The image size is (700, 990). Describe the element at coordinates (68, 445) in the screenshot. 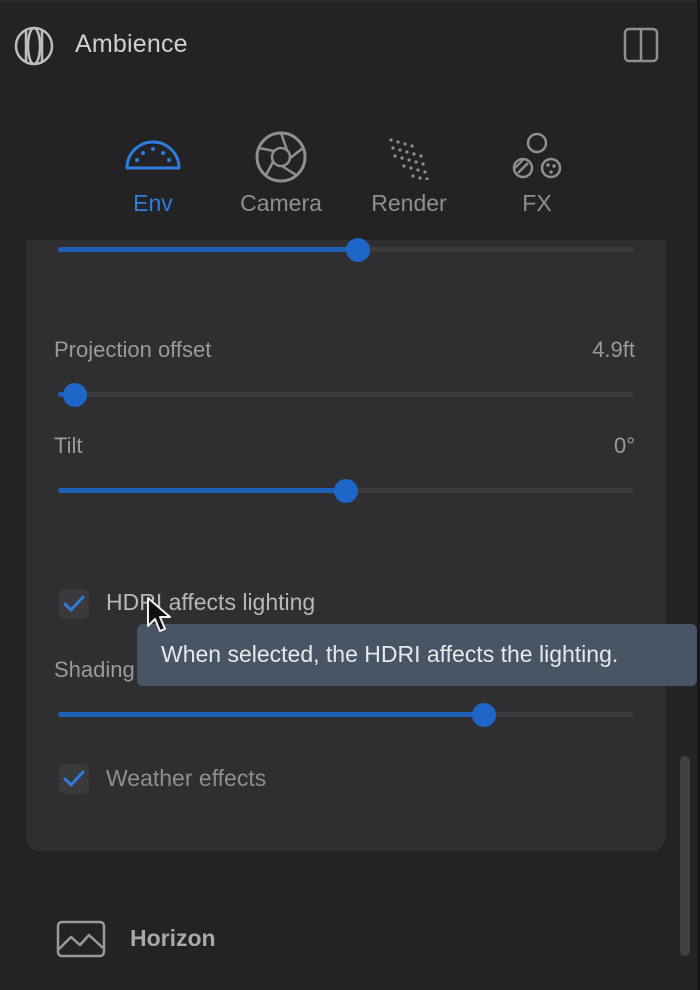

I see `tilt-label: Tilt` at that location.